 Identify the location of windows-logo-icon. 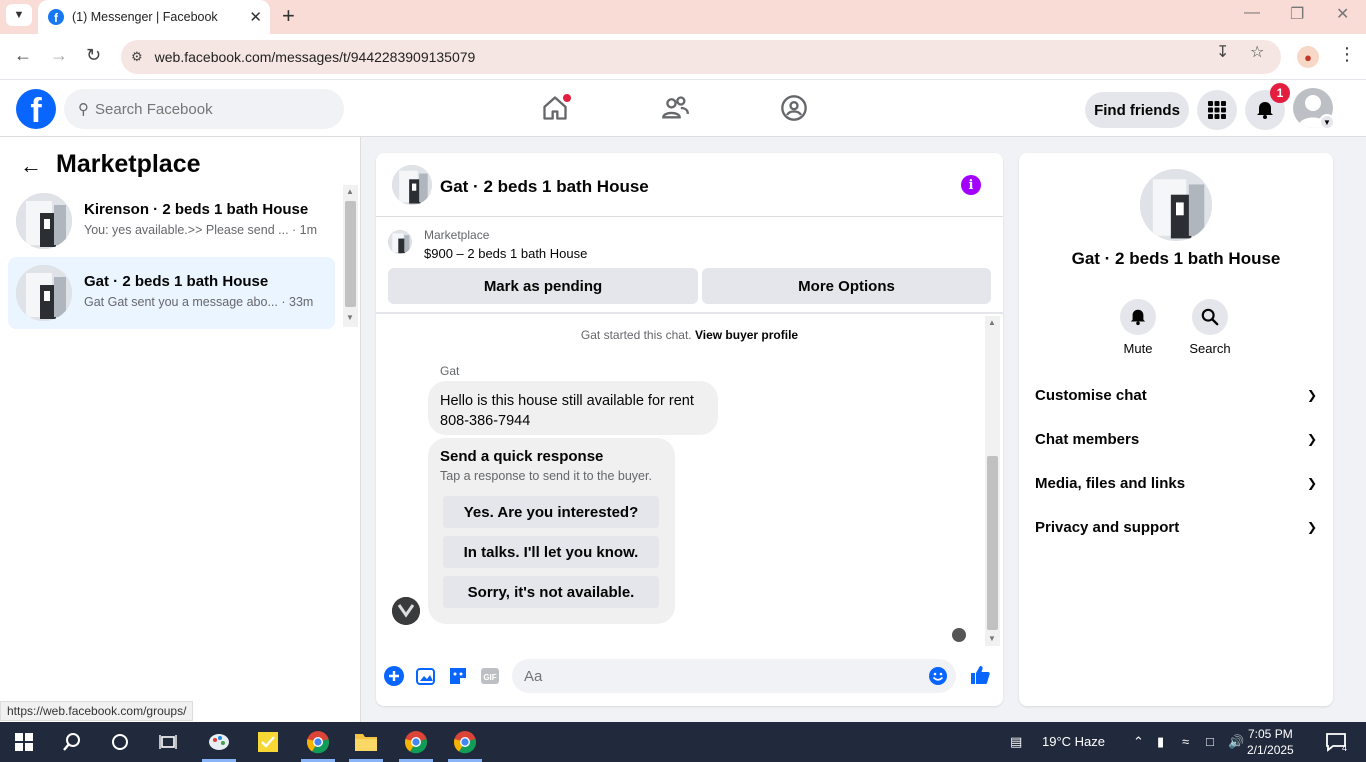
(24, 742).